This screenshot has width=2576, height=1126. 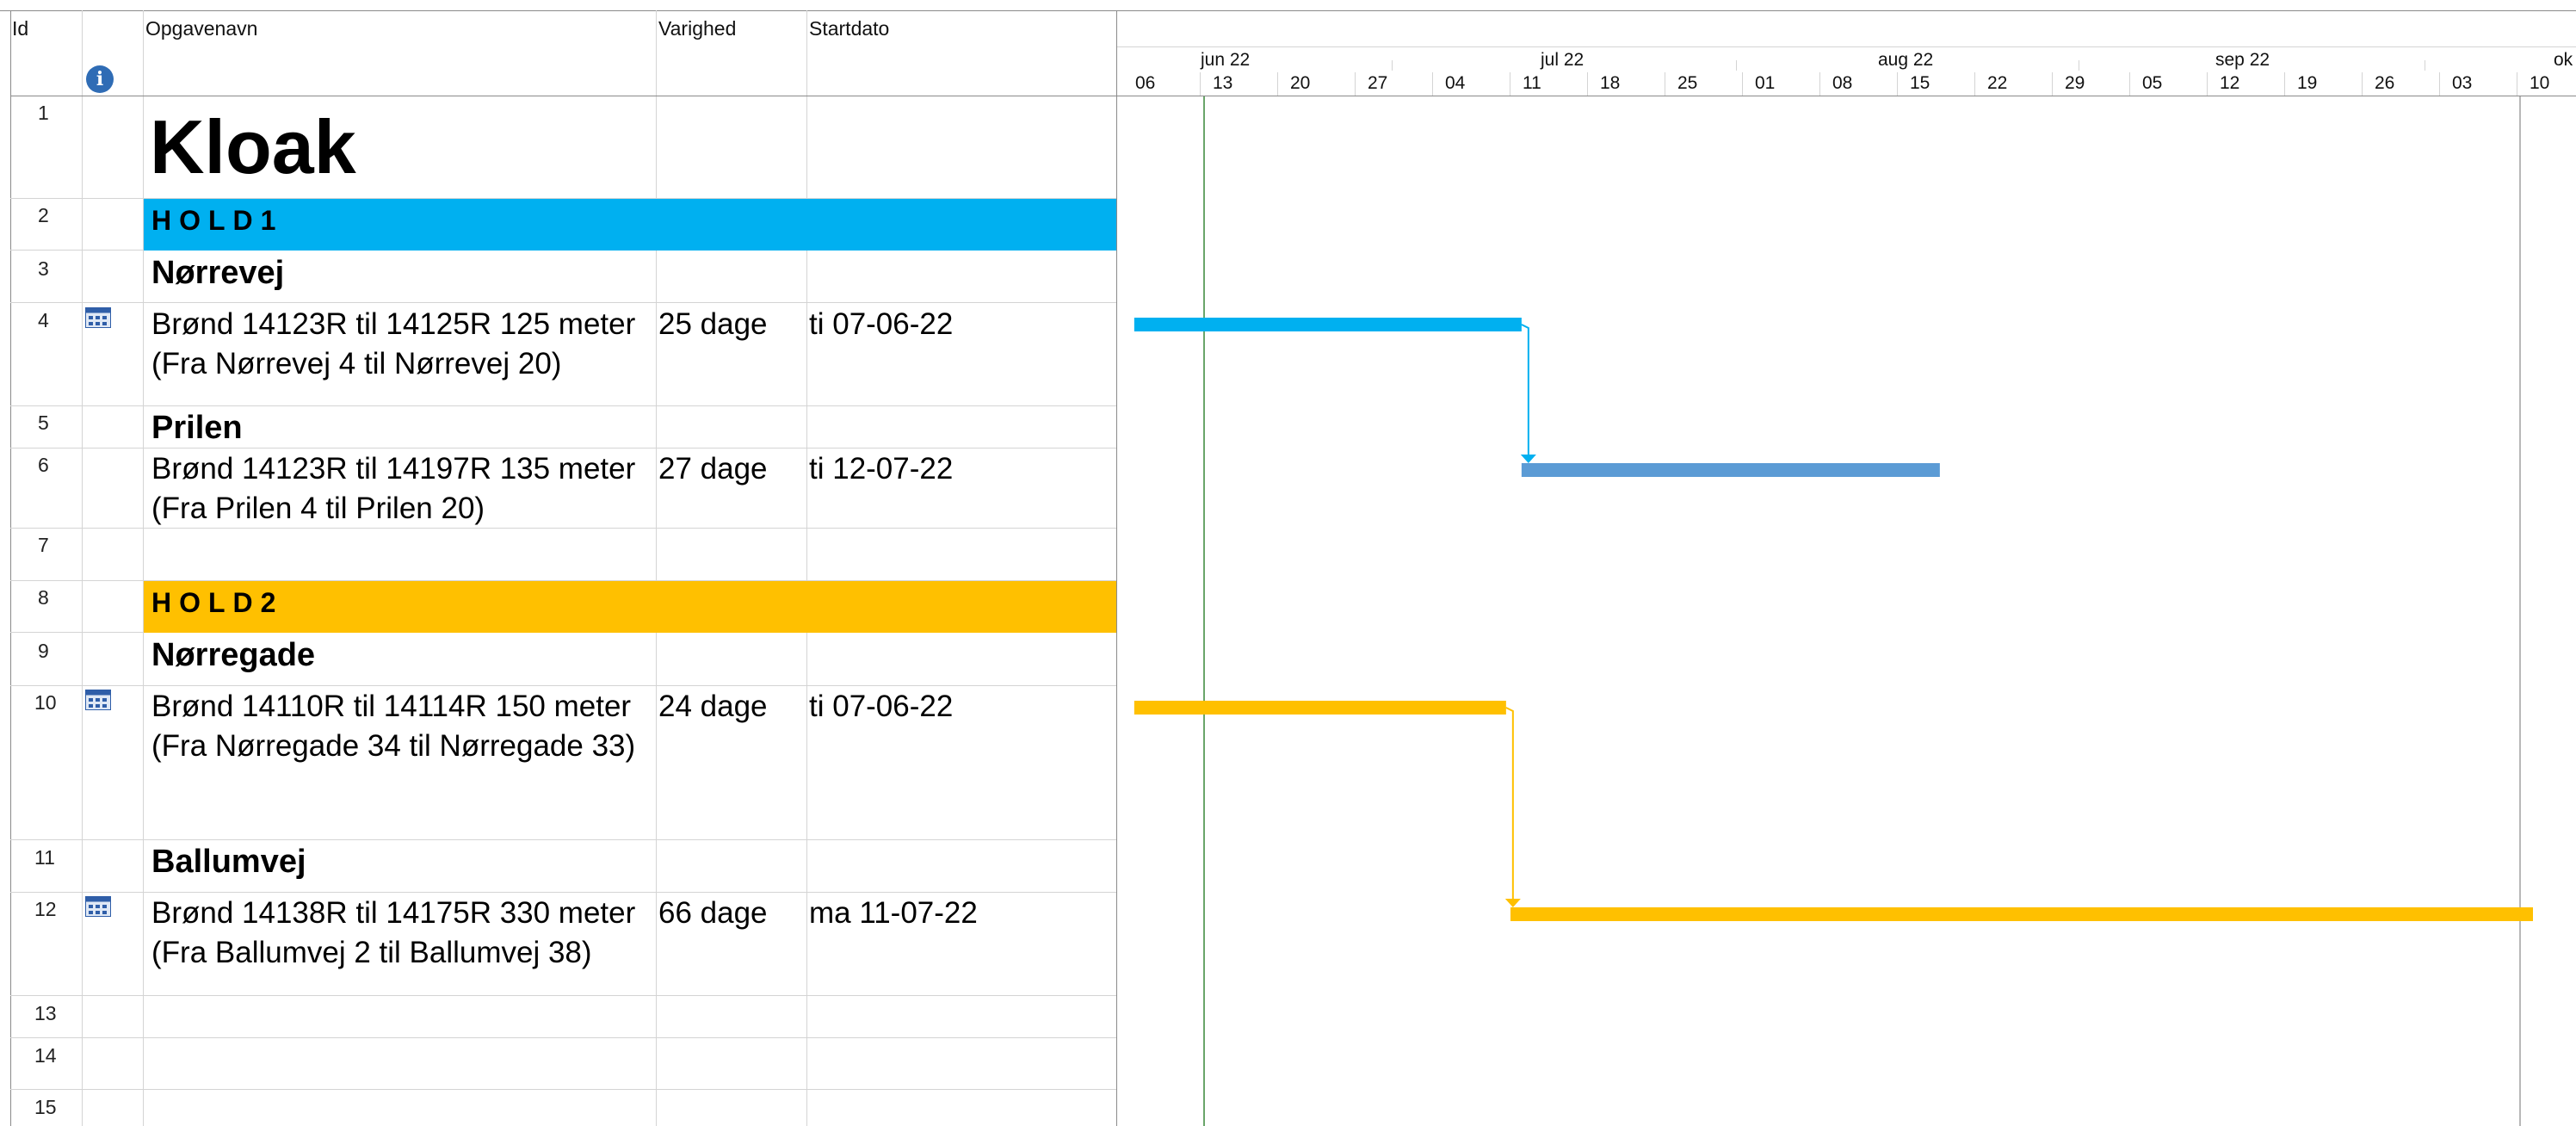 What do you see at coordinates (45, 1107) in the screenshot?
I see `row-id: 15` at bounding box center [45, 1107].